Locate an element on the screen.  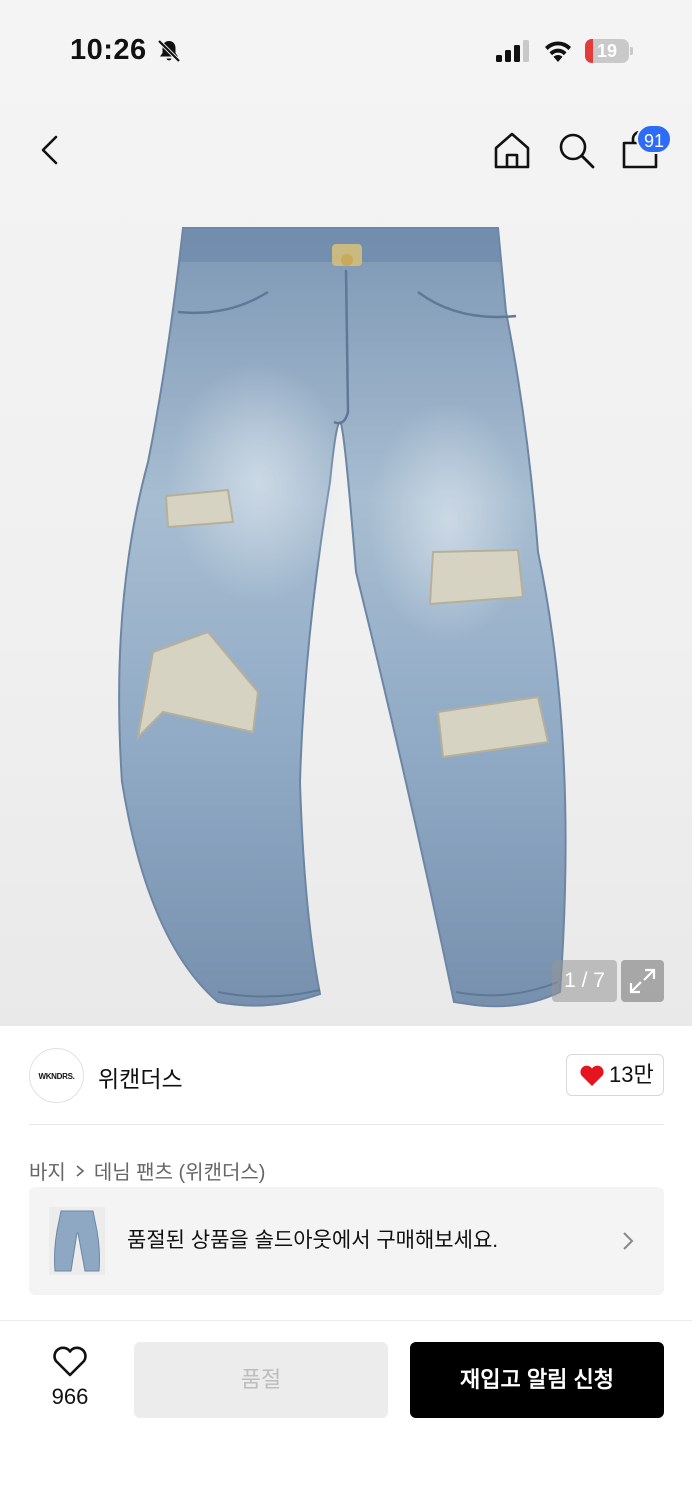
wifi-icon is located at coordinates (558, 51).